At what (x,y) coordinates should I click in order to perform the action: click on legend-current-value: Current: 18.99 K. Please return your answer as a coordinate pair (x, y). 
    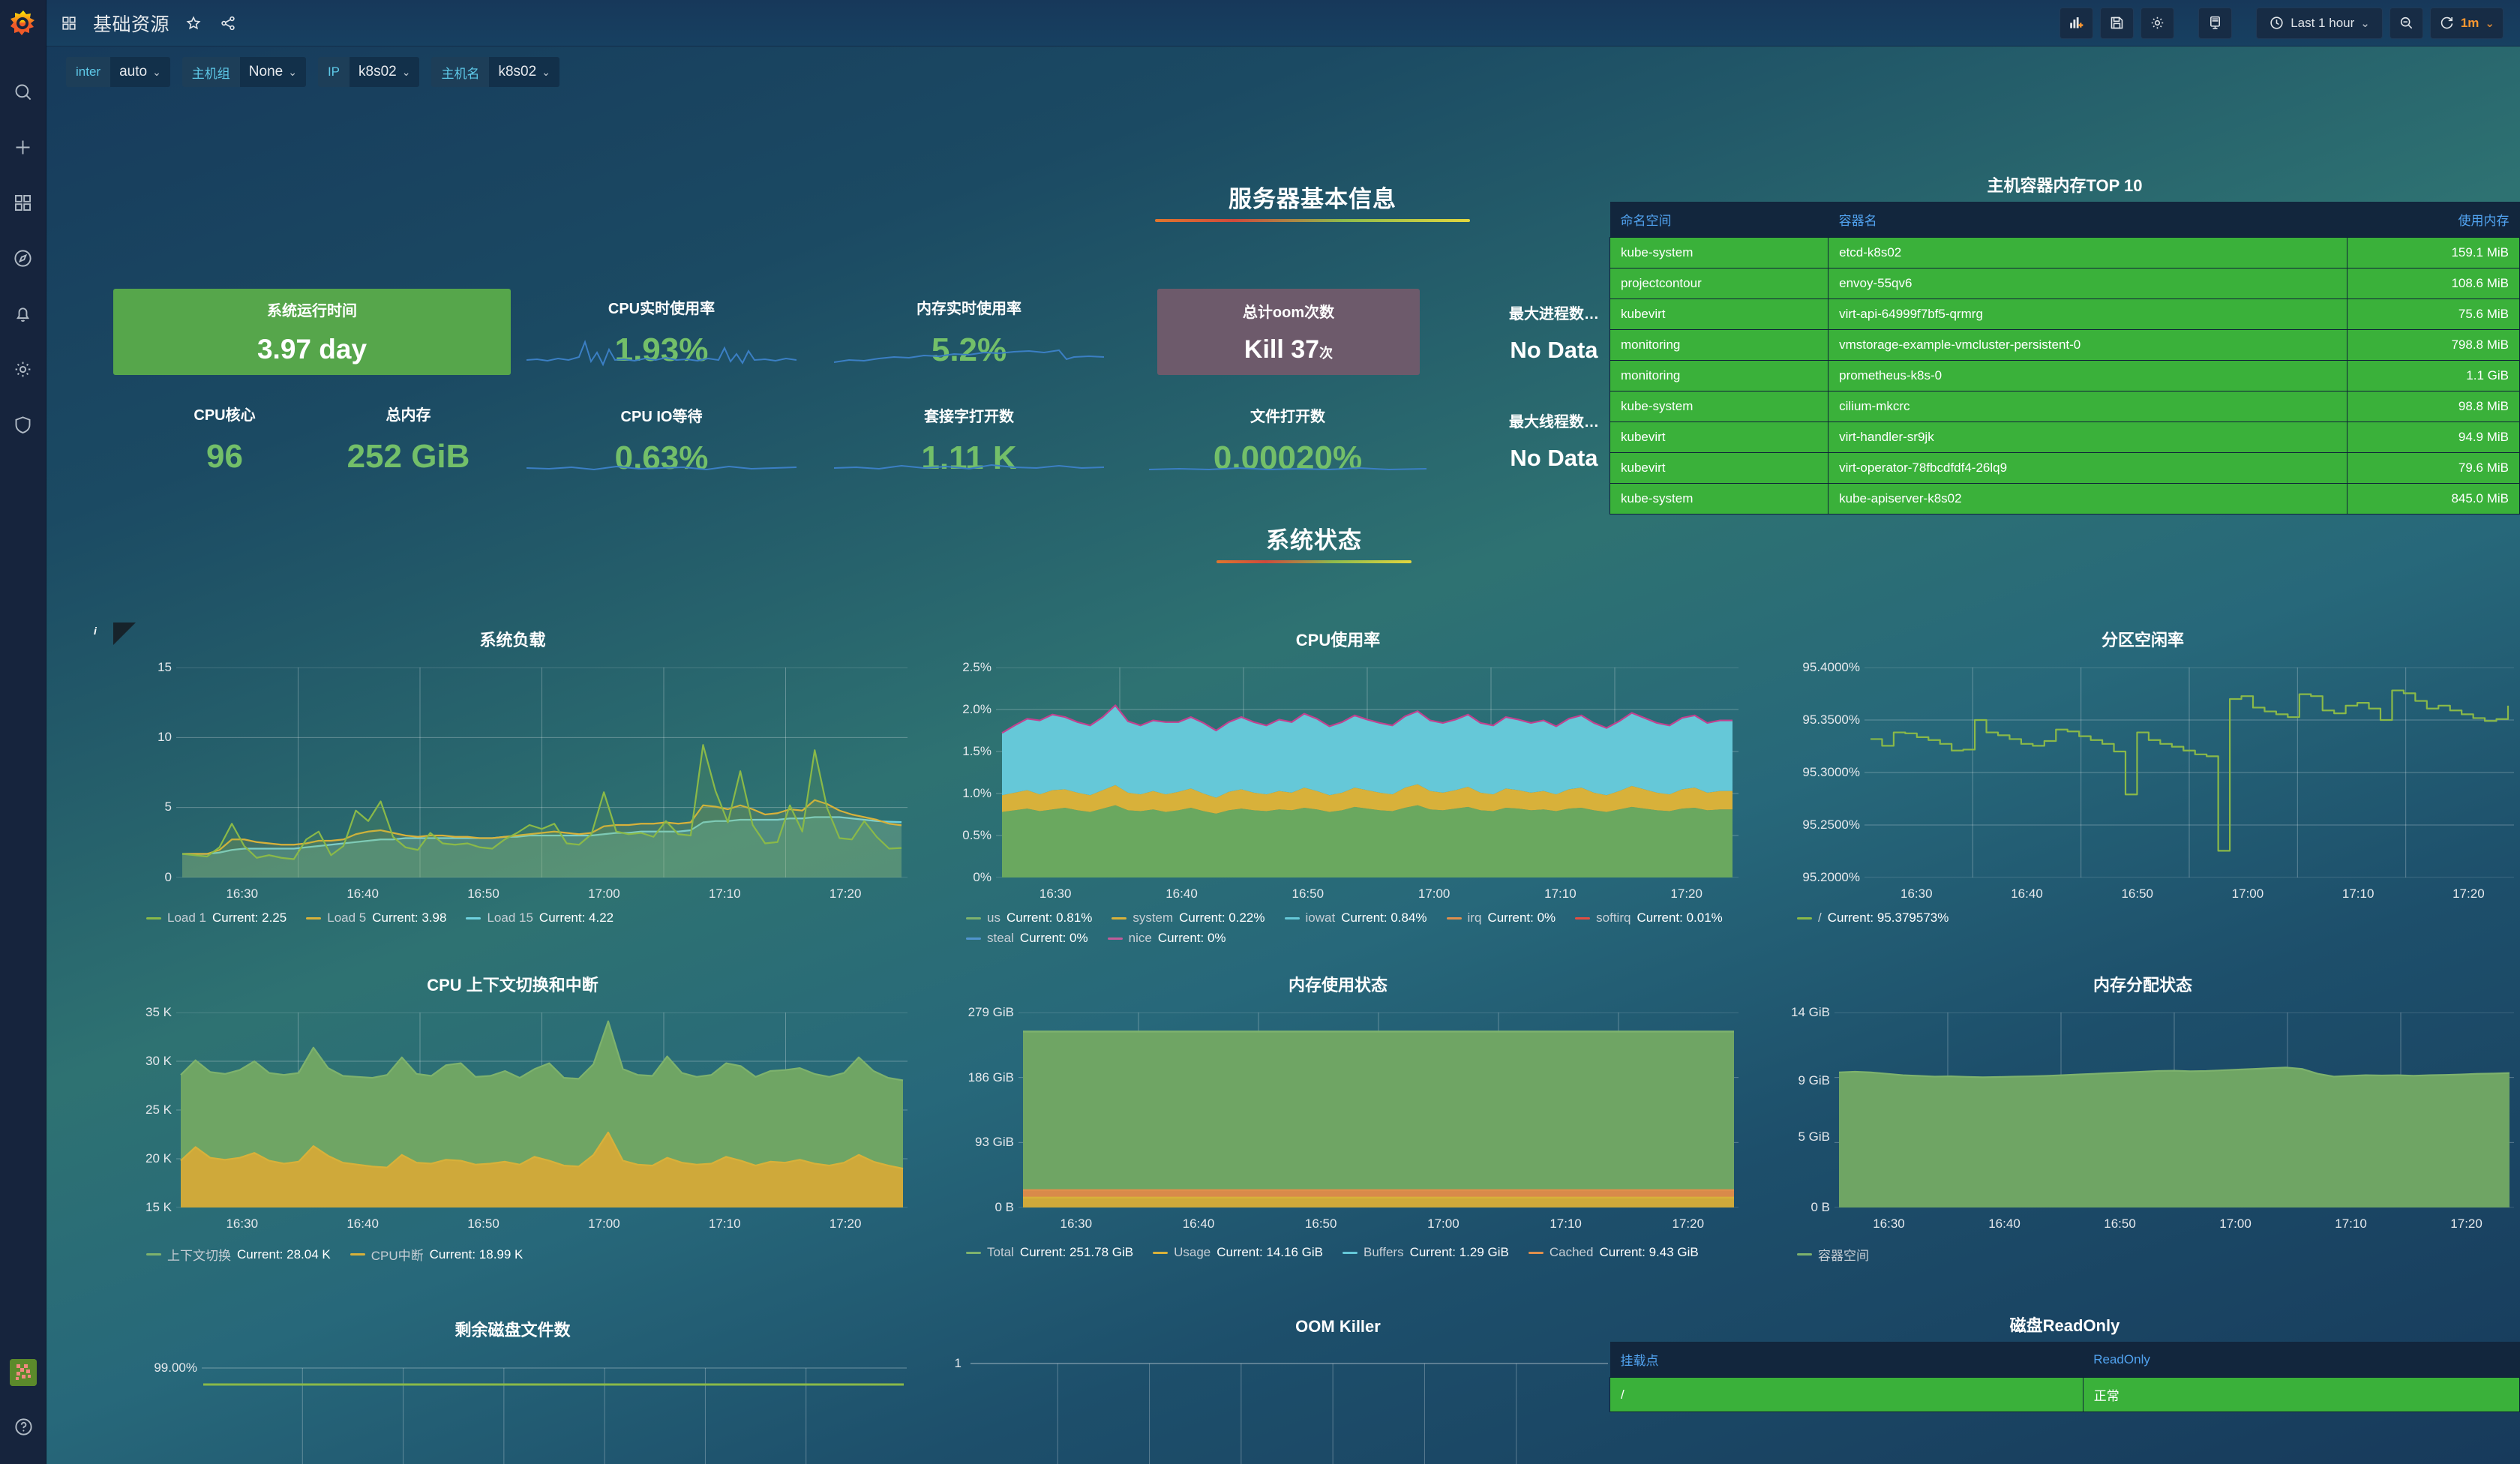
    Looking at the image, I should click on (476, 1254).